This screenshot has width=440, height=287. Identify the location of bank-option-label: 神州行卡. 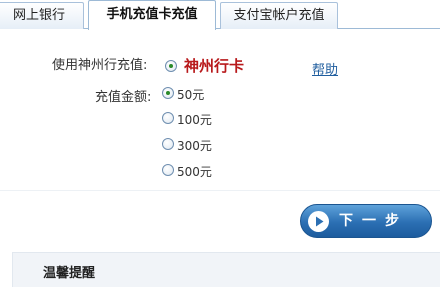
(214, 66).